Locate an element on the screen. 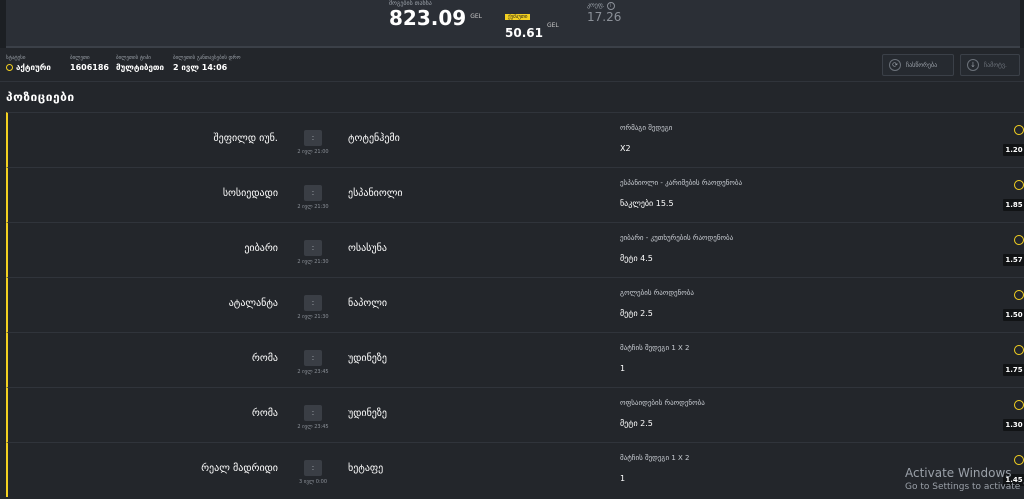  home-team: რეალ მადრიდი is located at coordinates (239, 468).